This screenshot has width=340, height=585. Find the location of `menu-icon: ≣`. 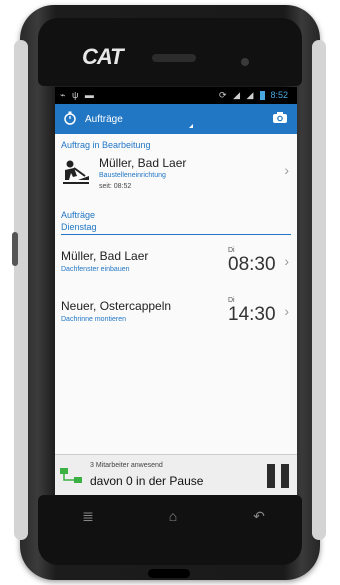

menu-icon: ≣ is located at coordinates (88, 516).